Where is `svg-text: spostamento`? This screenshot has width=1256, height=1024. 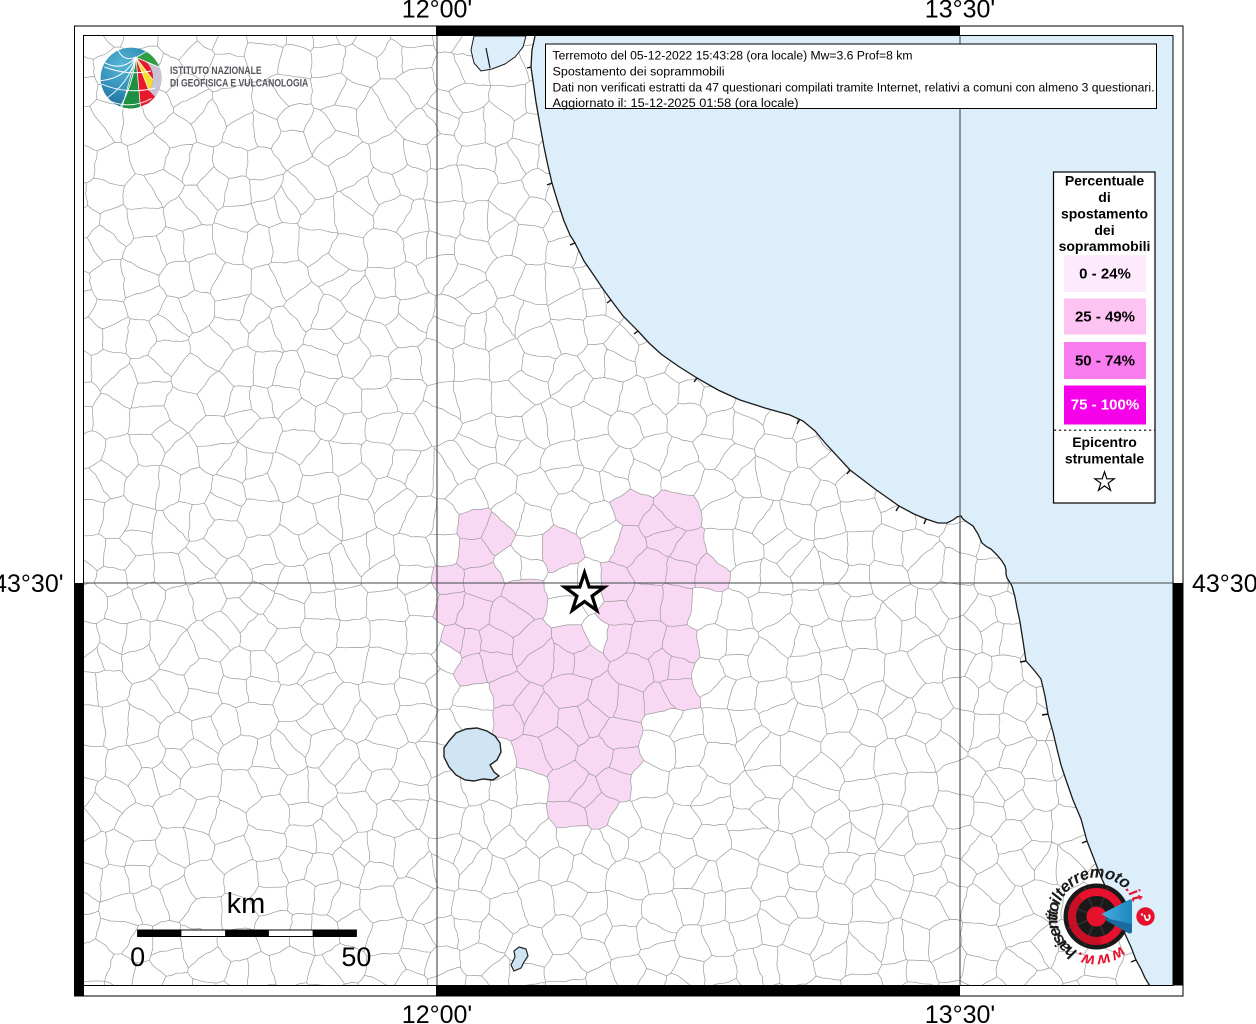 svg-text: spostamento is located at coordinates (1104, 213).